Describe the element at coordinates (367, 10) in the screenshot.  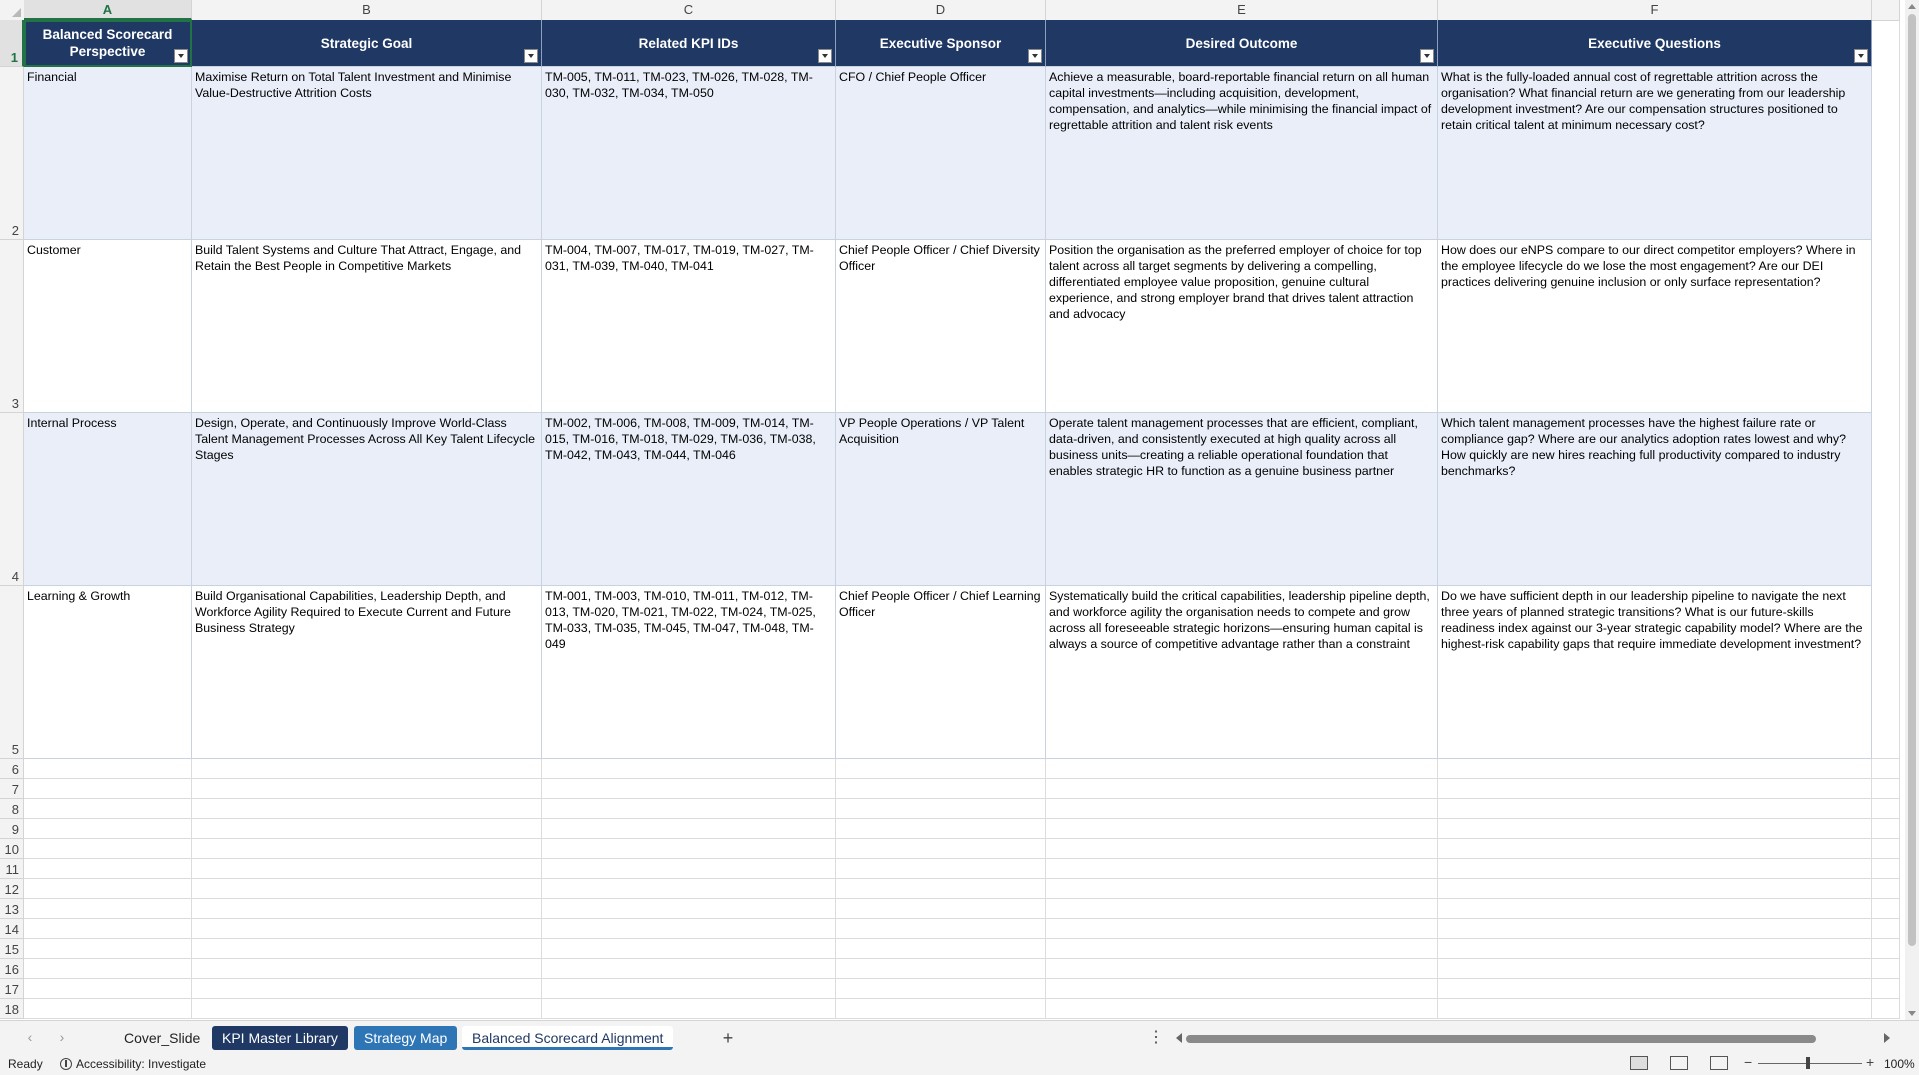
I see `column-header-b: B` at that location.